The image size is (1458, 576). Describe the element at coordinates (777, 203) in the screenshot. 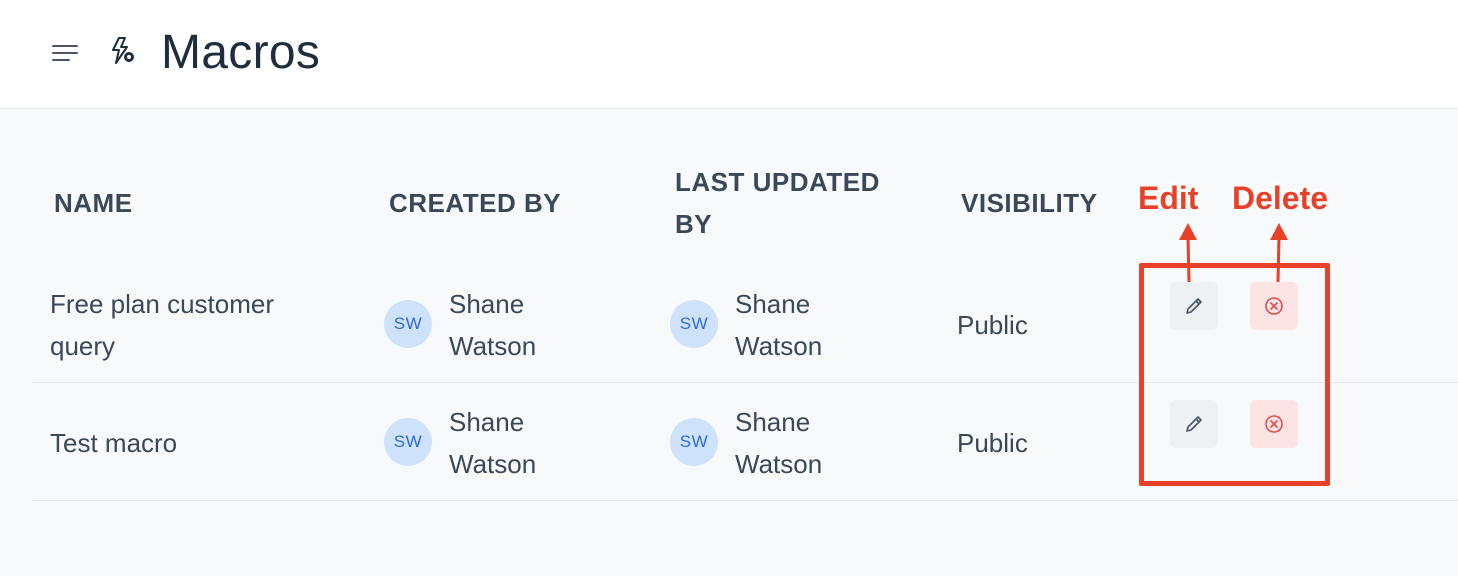

I see `column-header-last-updated-by: LAST UPDATED BY` at that location.